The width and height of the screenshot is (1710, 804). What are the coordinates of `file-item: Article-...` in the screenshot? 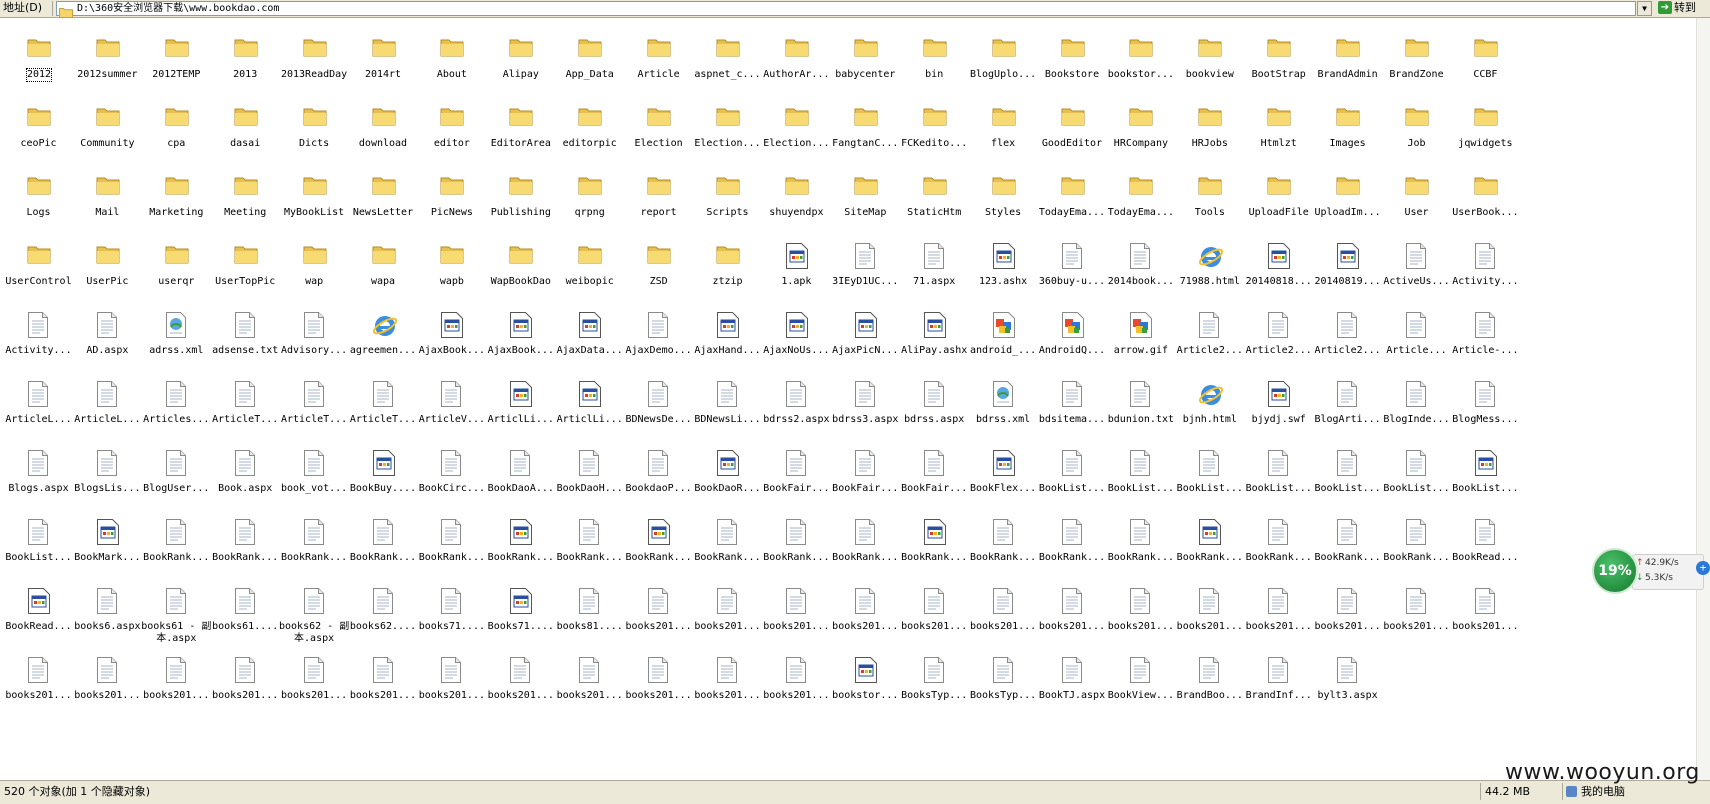 It's located at (1485, 336).